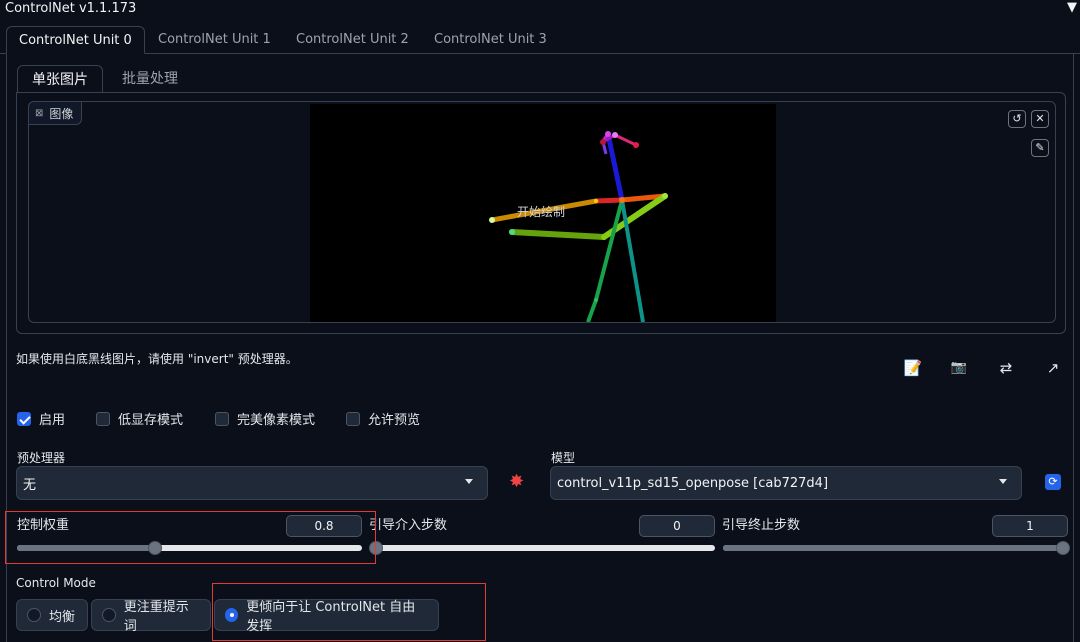 The width and height of the screenshot is (1080, 642). Describe the element at coordinates (893, 548) in the screenshot. I see `slider-fill` at that location.